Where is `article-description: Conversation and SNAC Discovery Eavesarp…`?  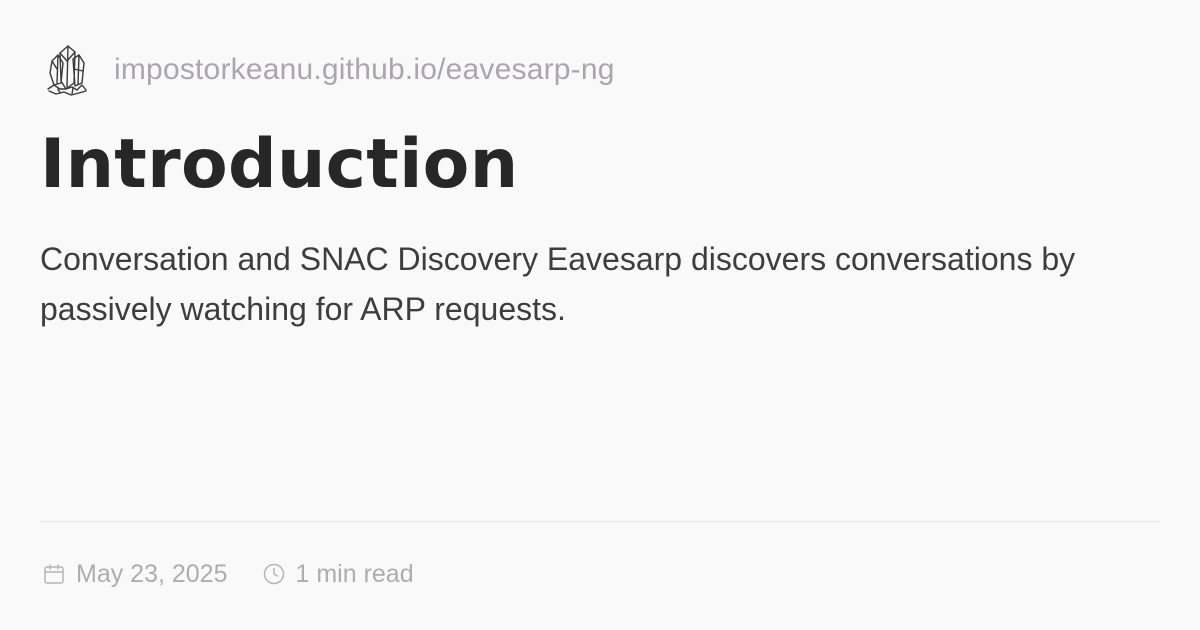
article-description: Conversation and SNAC Discovery Eavesarp… is located at coordinates (558, 284).